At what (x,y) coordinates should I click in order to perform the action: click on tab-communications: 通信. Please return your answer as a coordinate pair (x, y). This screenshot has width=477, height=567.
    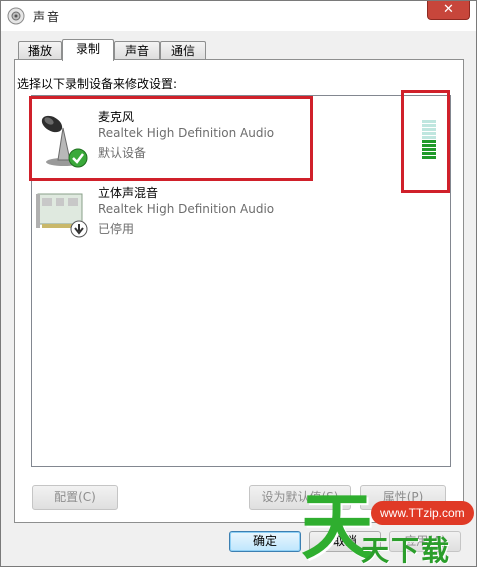
    Looking at the image, I should click on (183, 50).